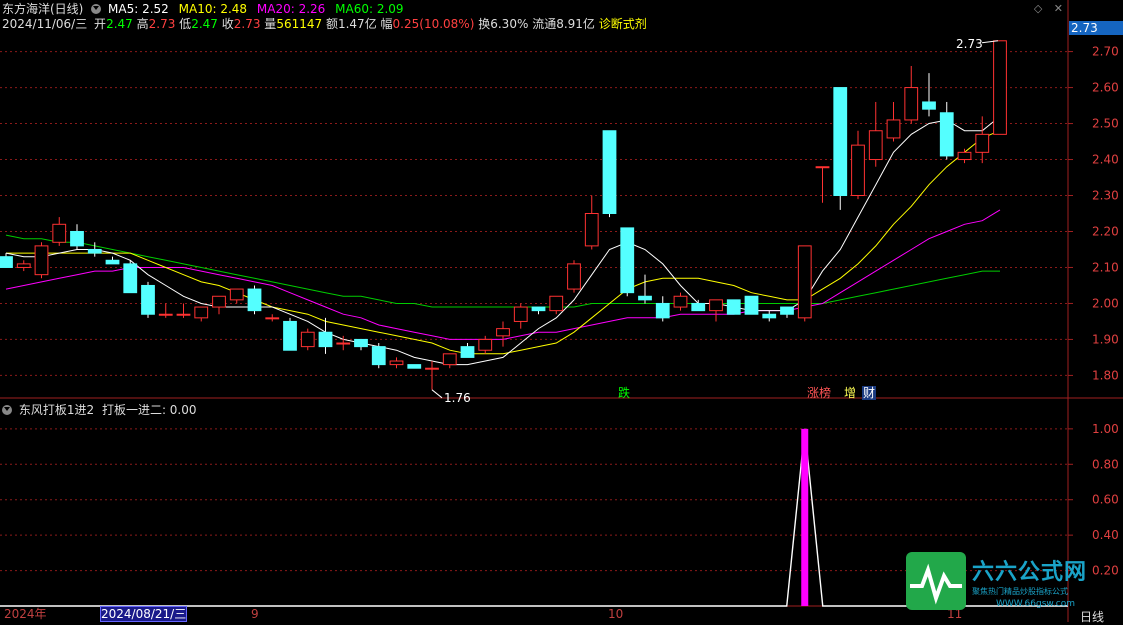 This screenshot has width=1123, height=625. What do you see at coordinates (1058, 8) in the screenshot?
I see `close-icon: ✕` at bounding box center [1058, 8].